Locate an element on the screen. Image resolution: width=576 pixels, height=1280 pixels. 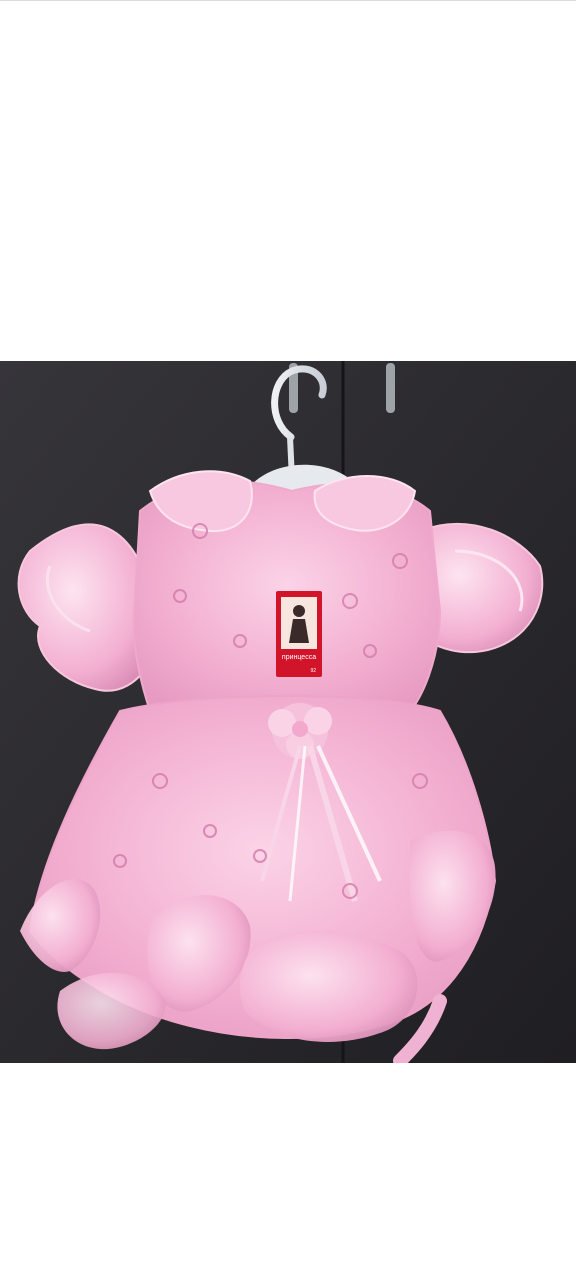
tag-brand-text: принцесса is located at coordinates (299, 657).